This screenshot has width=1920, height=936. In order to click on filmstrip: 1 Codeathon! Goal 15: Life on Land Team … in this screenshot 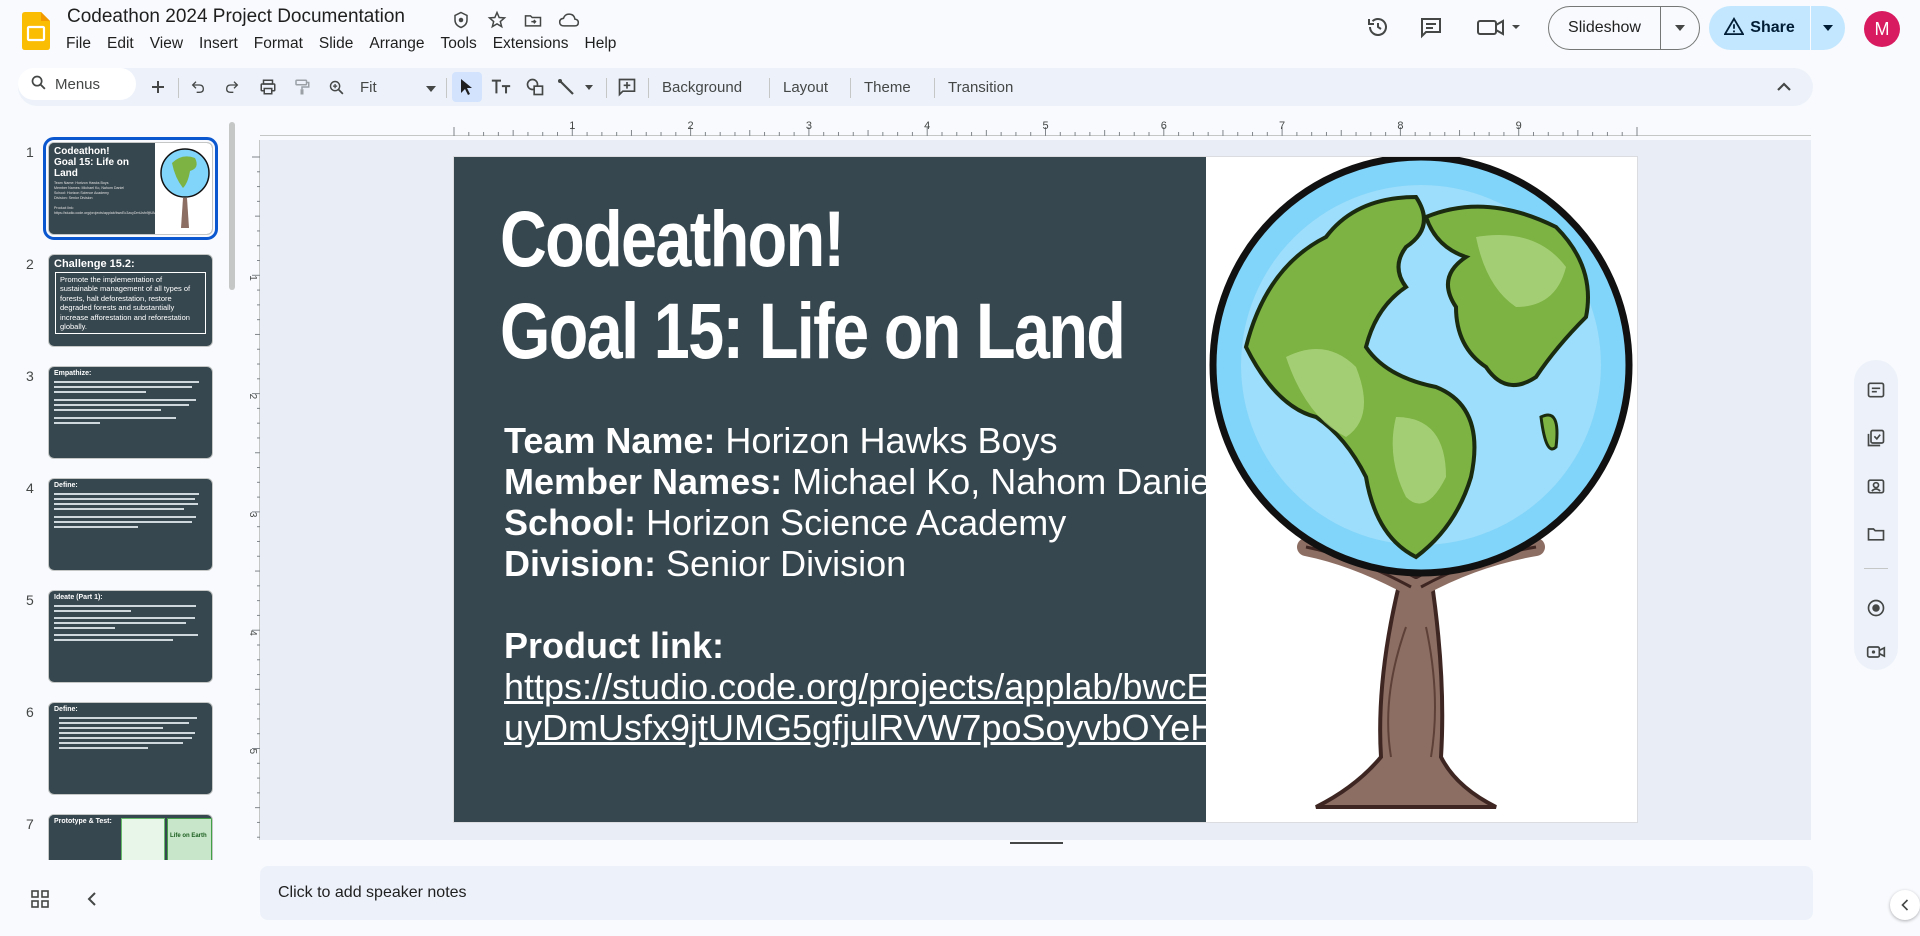, I will do `click(120, 491)`.